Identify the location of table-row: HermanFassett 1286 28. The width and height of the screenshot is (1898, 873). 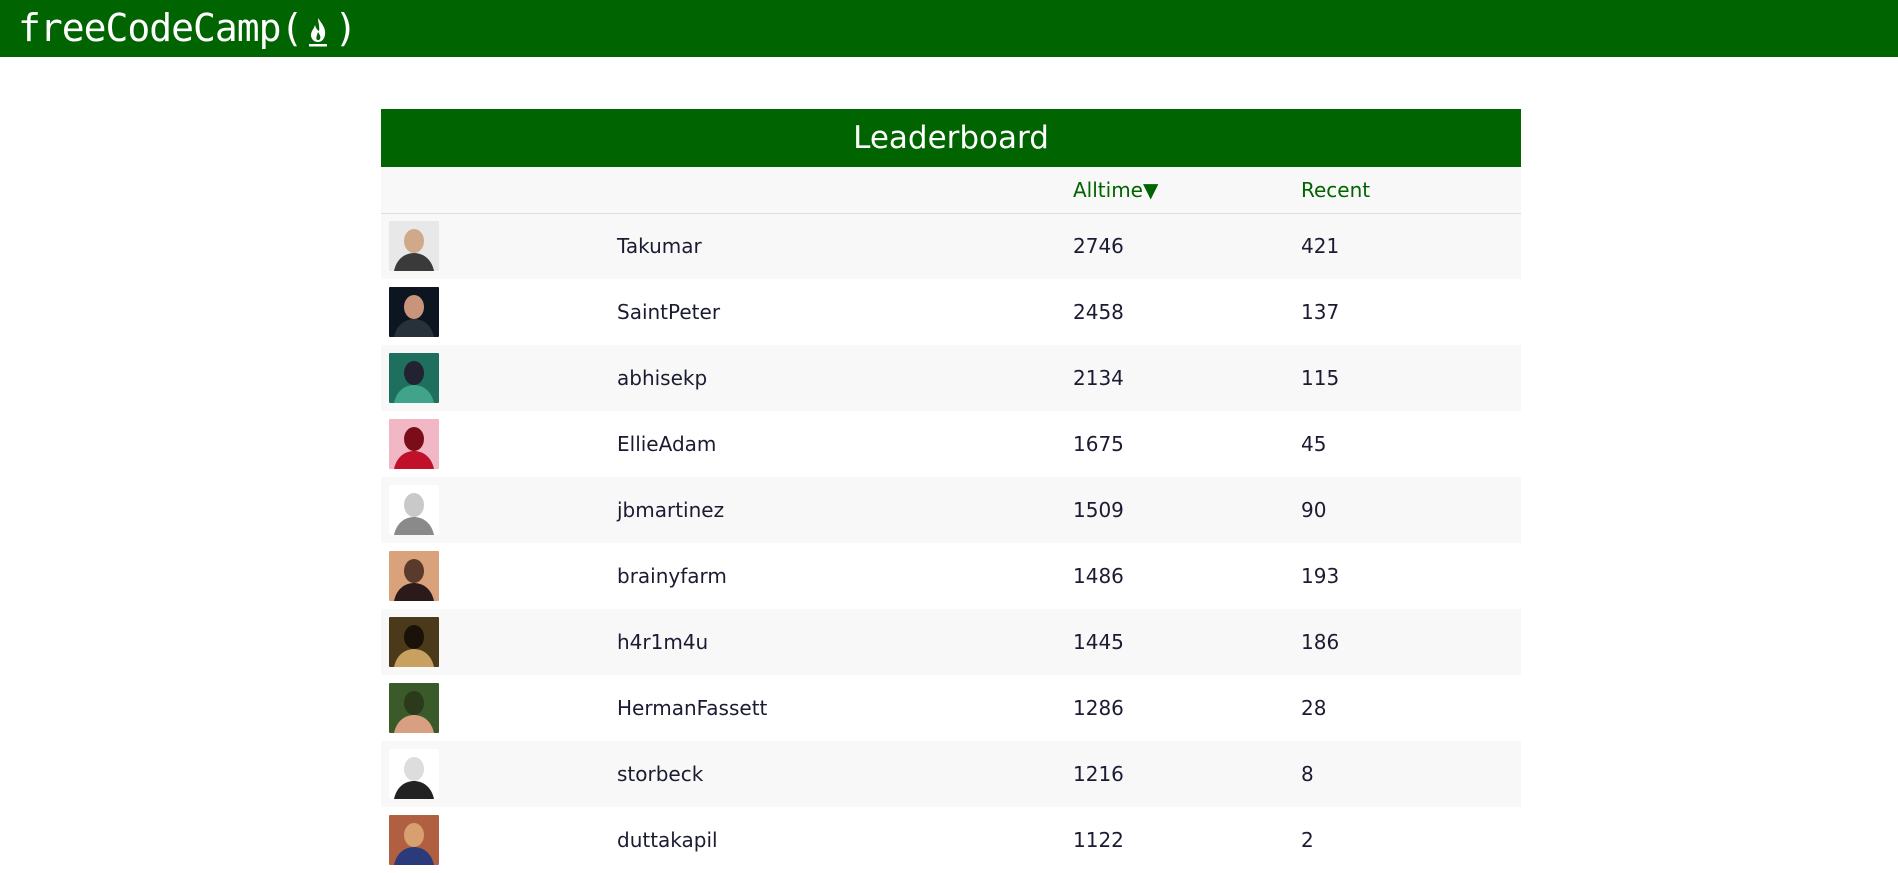
(951, 708).